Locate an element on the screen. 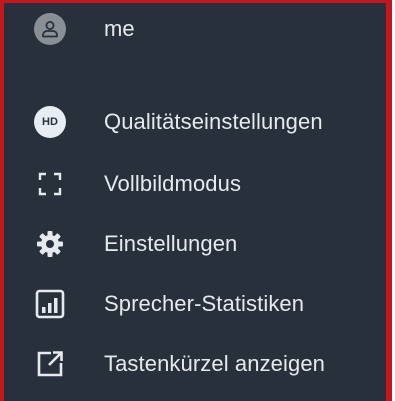  frame-border-left is located at coordinates (2, 200).